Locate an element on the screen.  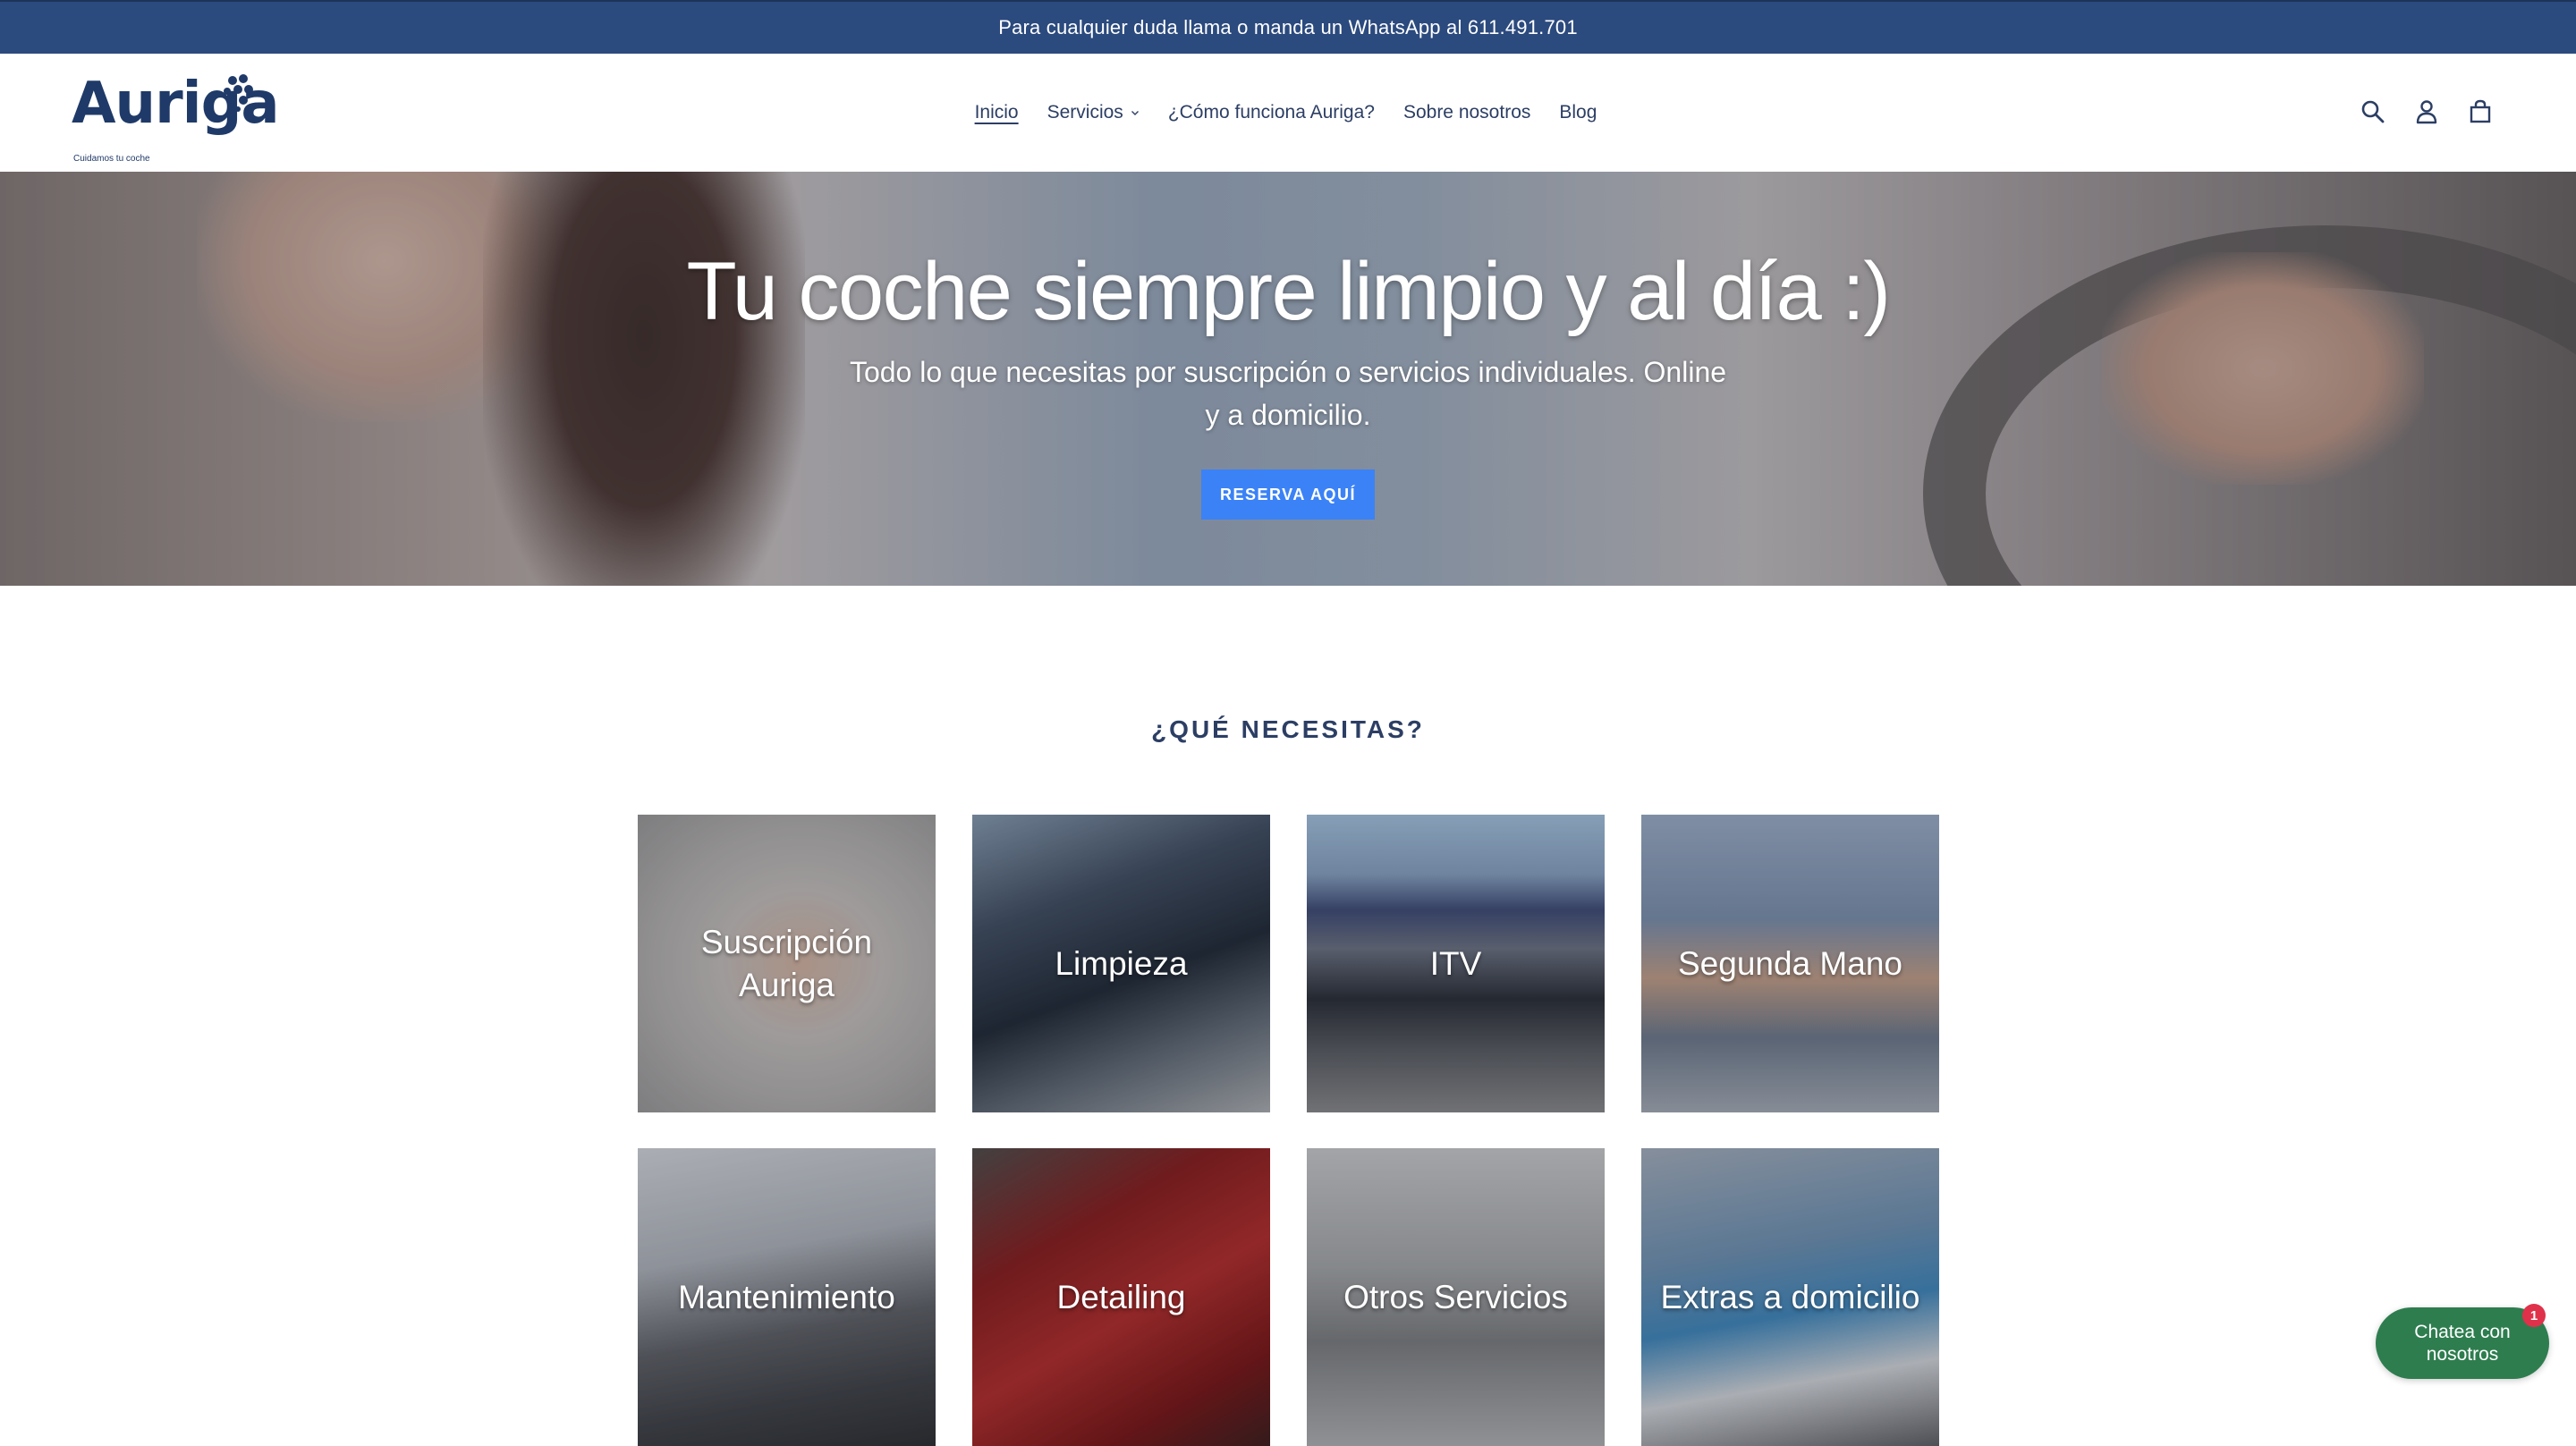
account-icon is located at coordinates (2426, 112).